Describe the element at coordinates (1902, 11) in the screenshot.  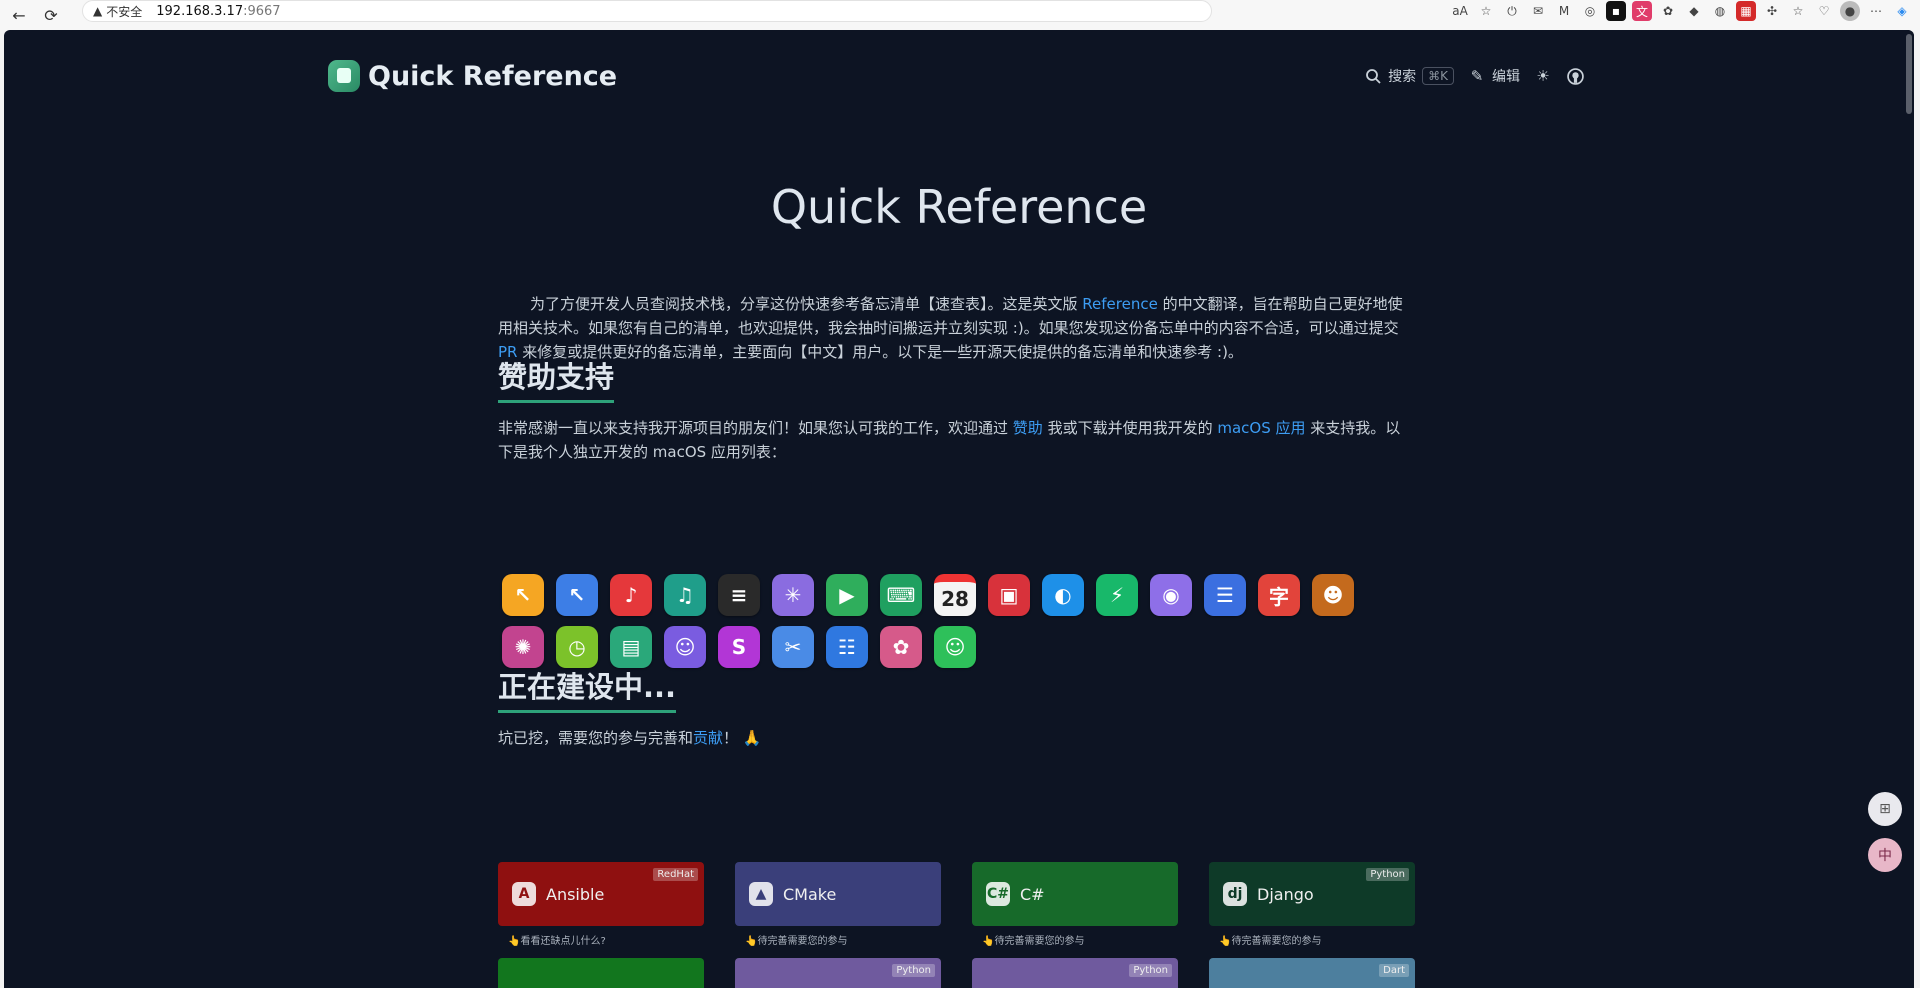
I see `copilot-icon: ◈` at that location.